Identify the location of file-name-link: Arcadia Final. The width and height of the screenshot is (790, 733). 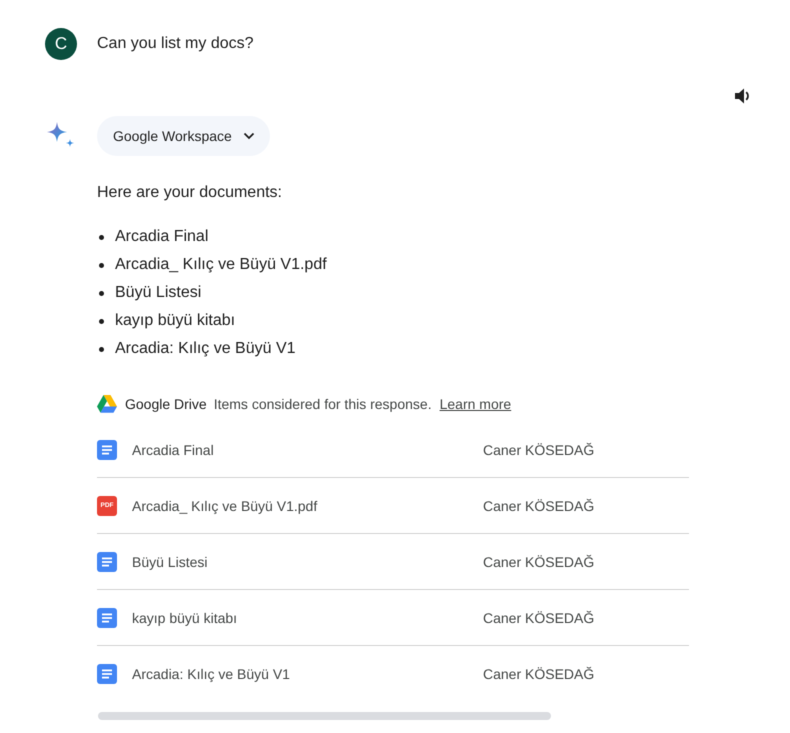
(173, 450).